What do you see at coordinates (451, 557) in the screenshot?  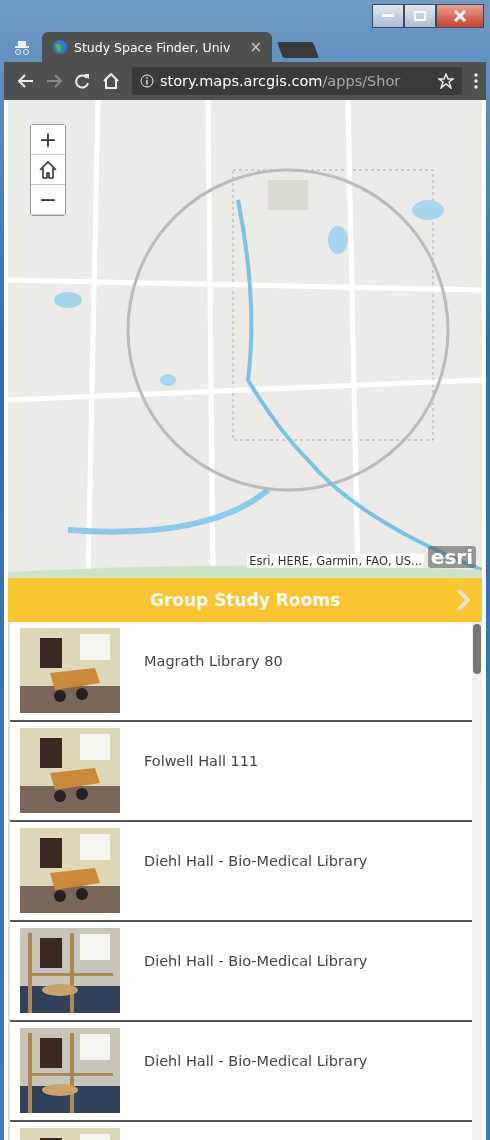 I see `map-logo: esri` at bounding box center [451, 557].